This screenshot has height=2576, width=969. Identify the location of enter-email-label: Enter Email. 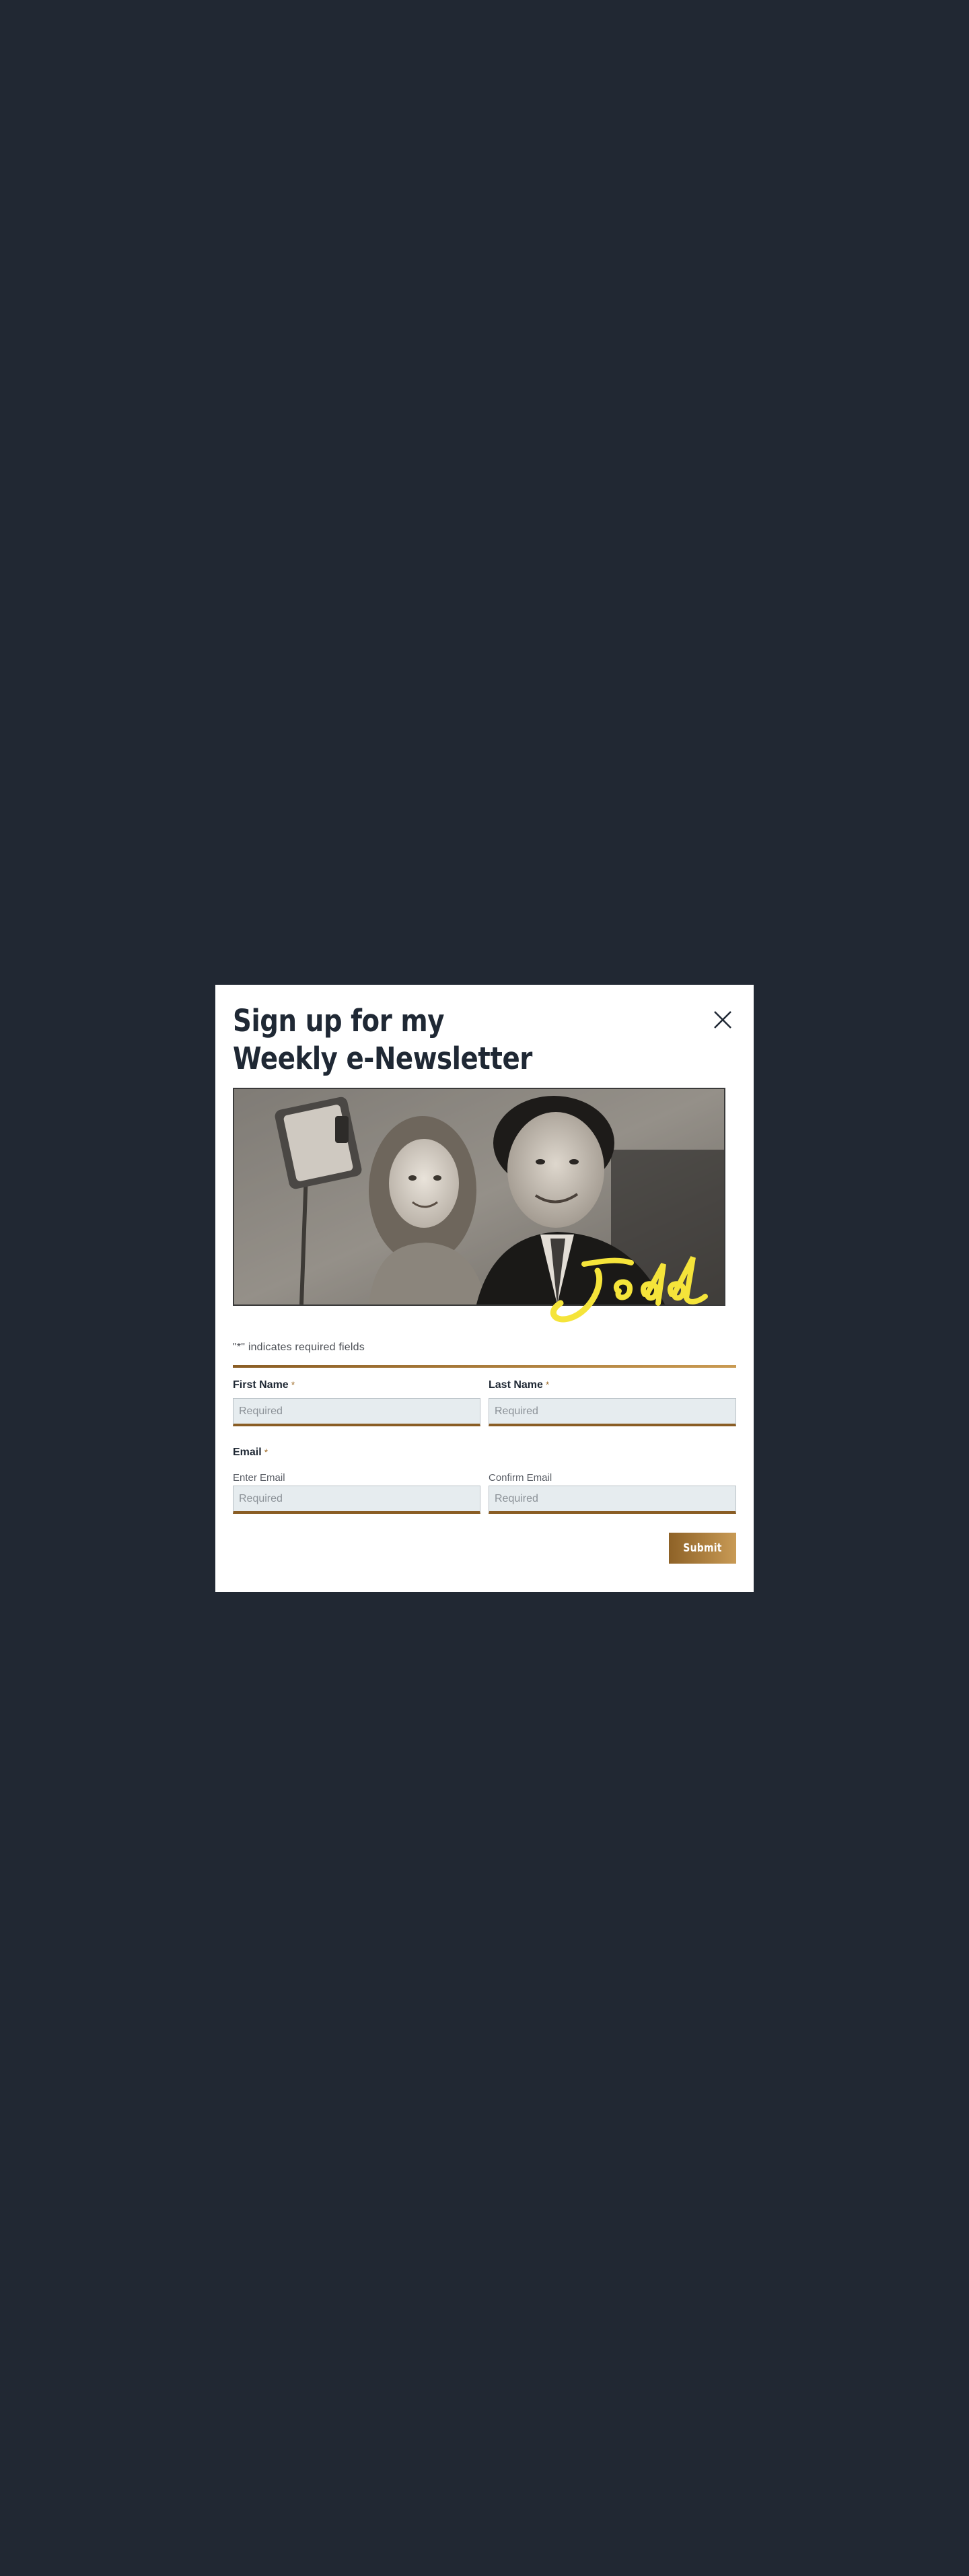
(259, 1478).